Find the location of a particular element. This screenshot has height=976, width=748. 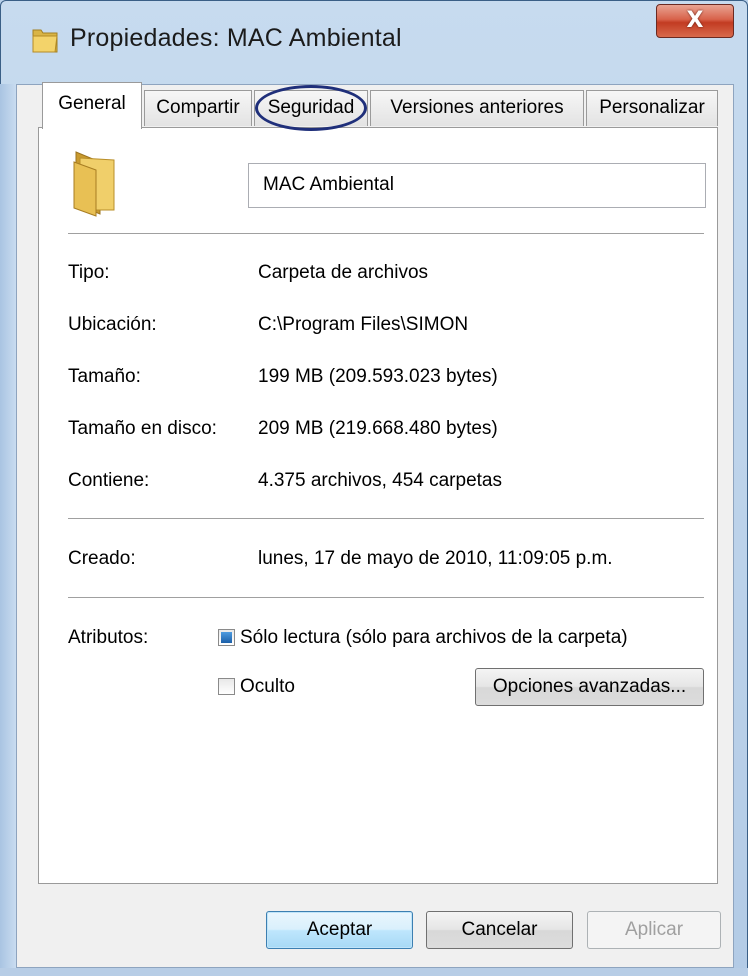

window-frame-left is located at coordinates (8, 530).